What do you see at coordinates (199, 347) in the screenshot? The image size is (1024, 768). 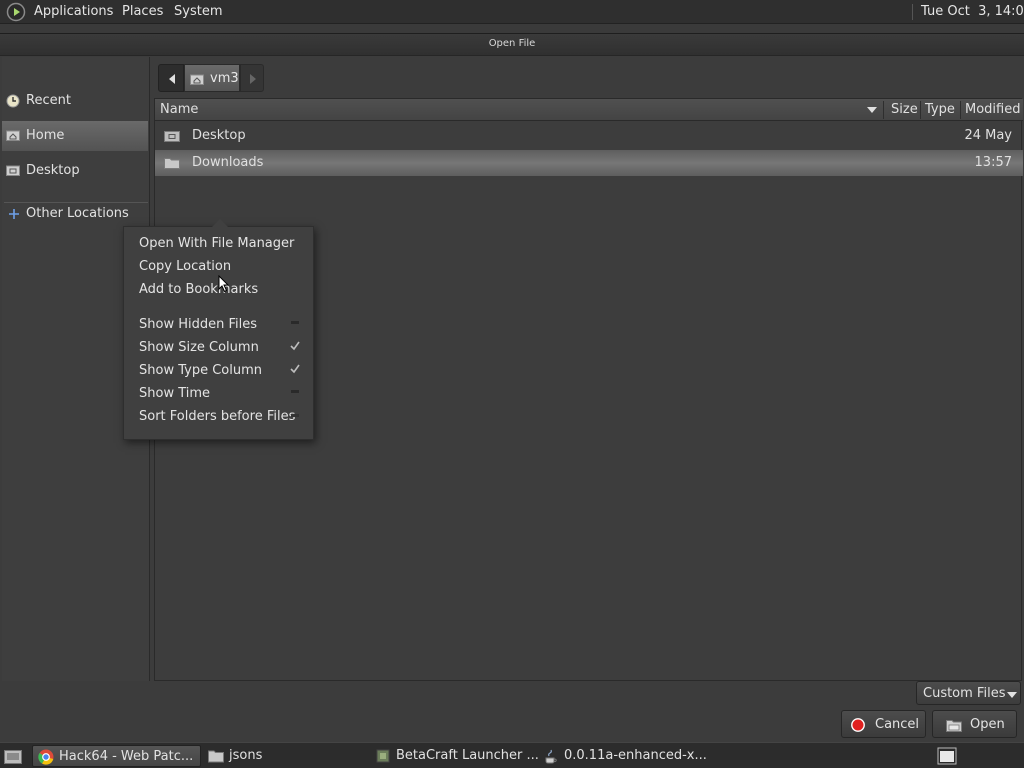 I see `menu-item-show-size-column: Show Size Column` at bounding box center [199, 347].